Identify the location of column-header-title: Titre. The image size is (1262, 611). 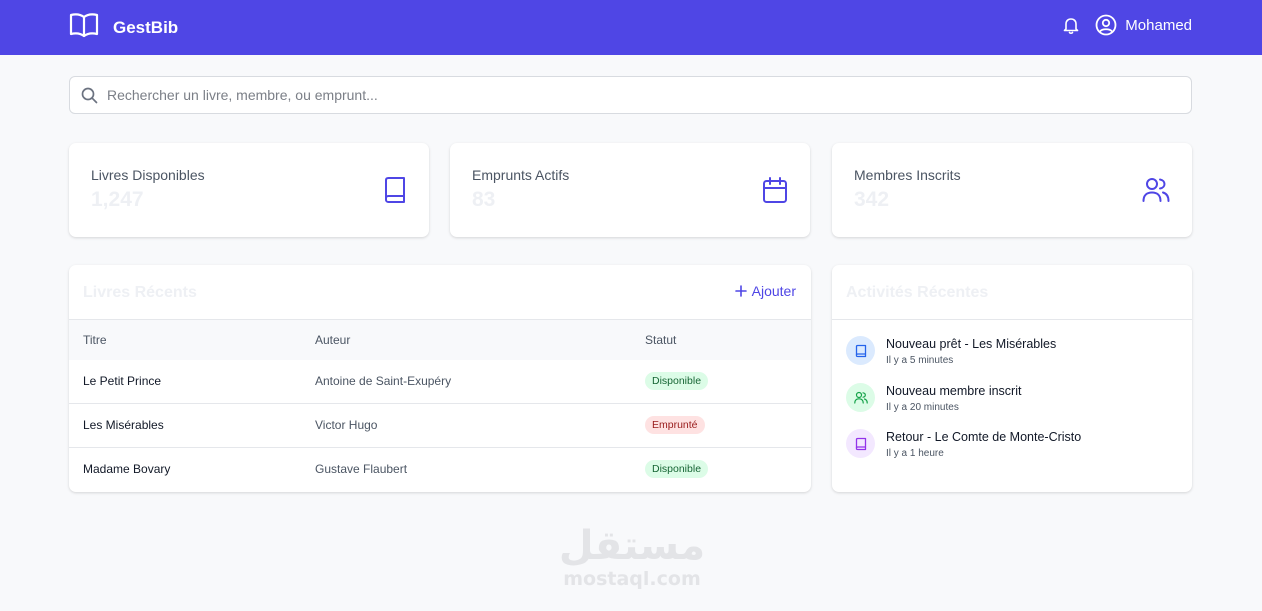
(95, 340).